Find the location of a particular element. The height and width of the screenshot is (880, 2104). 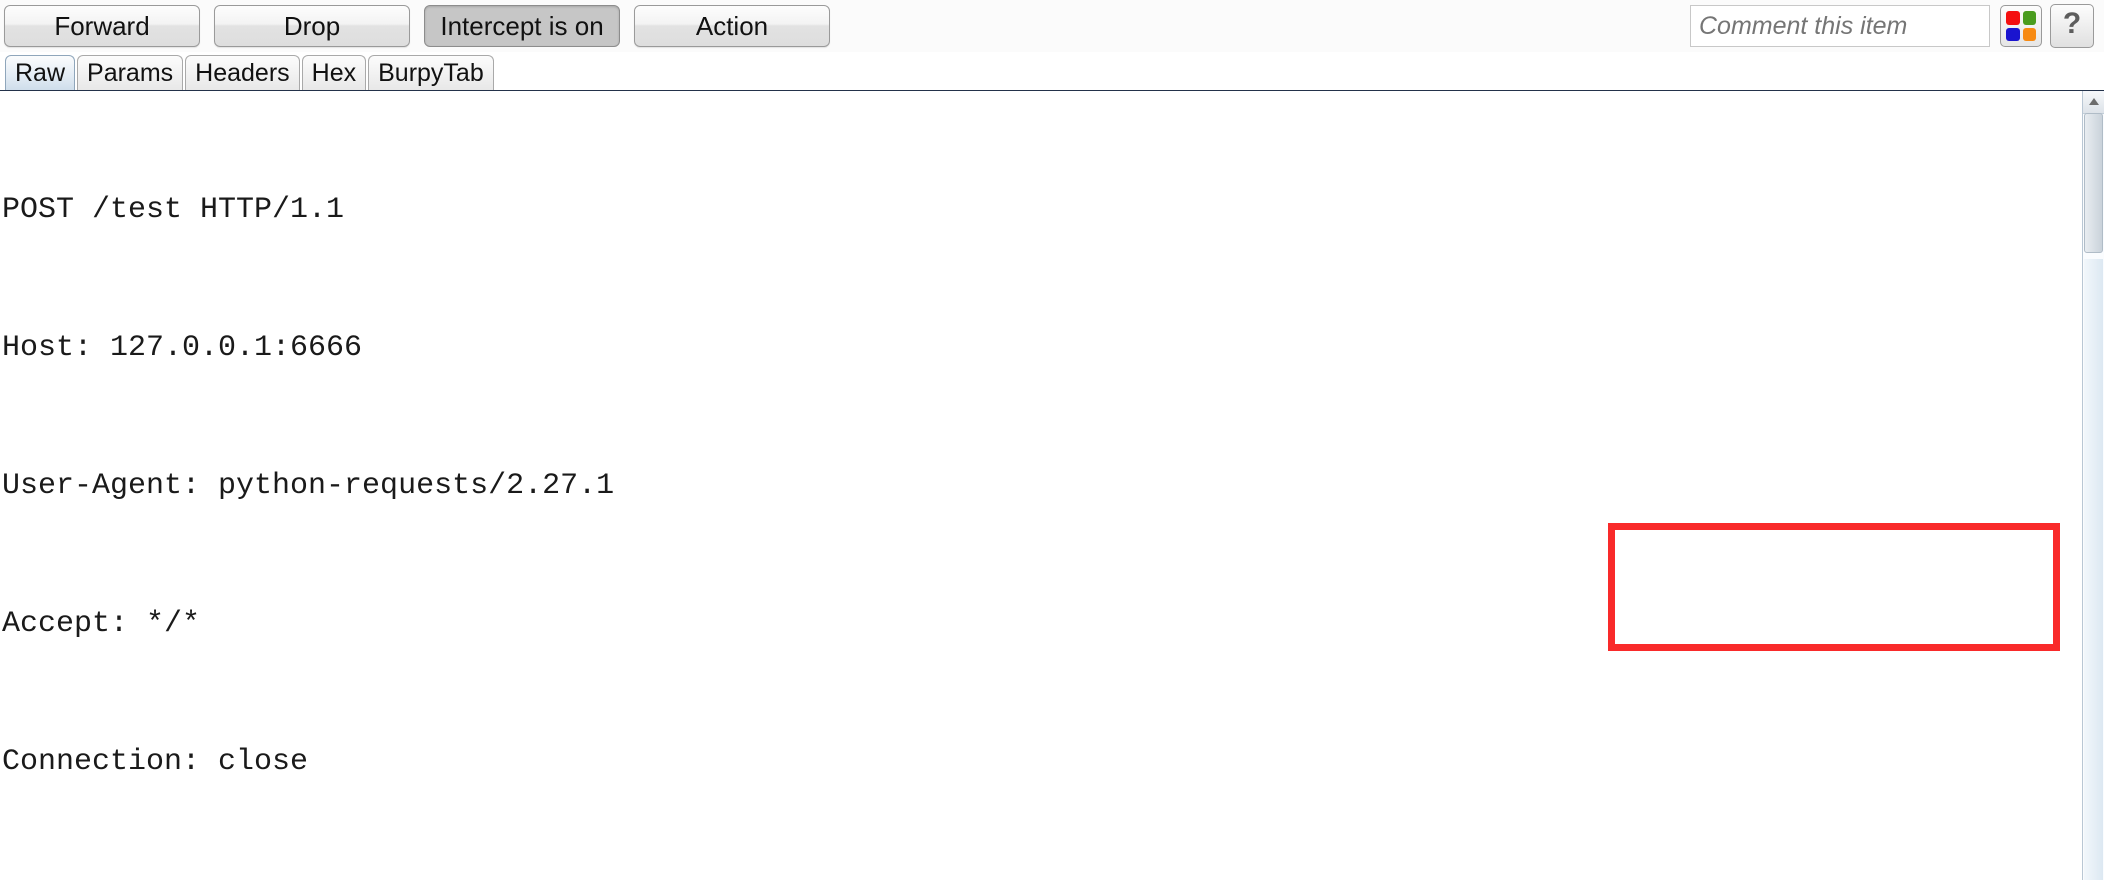

request-header-line: Connection: close is located at coordinates (155, 762).